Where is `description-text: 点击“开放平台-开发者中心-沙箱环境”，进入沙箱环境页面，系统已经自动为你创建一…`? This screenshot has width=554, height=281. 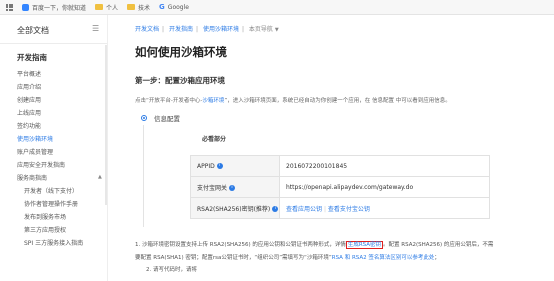 description-text: 点击“开放平台-开发者中心-沙箱环境”，进入沙箱环境页面，系统已经自动为你创建一… is located at coordinates (293, 100).